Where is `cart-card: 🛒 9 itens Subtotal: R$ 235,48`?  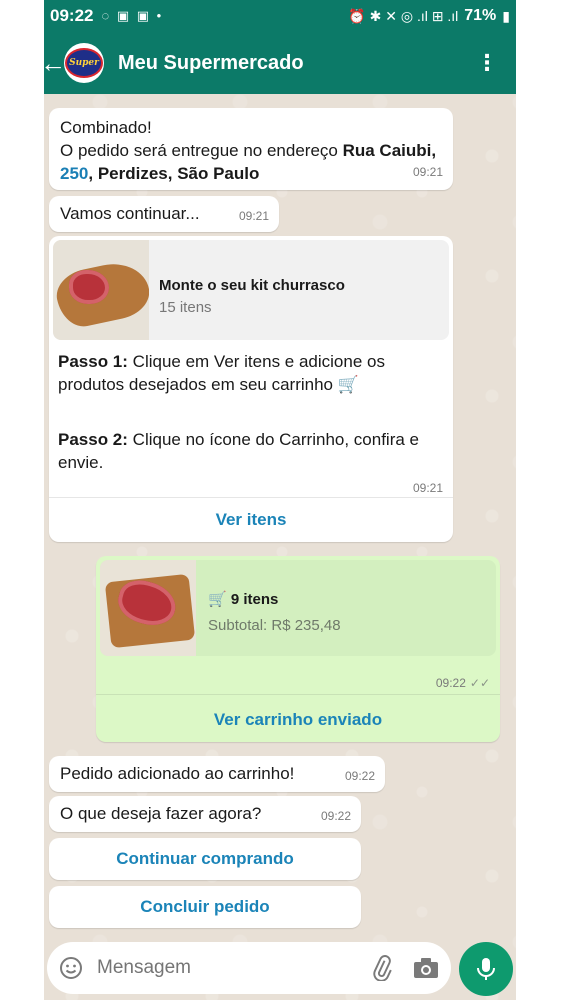 cart-card: 🛒 9 itens Subtotal: R$ 235,48 is located at coordinates (298, 608).